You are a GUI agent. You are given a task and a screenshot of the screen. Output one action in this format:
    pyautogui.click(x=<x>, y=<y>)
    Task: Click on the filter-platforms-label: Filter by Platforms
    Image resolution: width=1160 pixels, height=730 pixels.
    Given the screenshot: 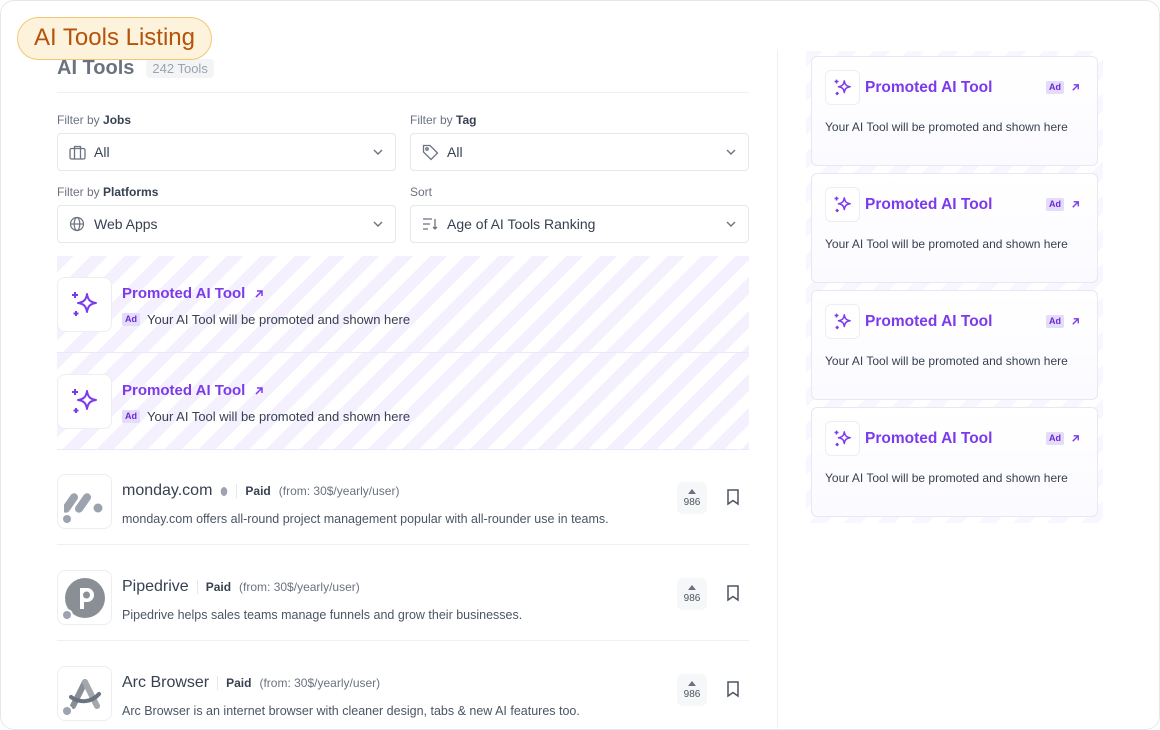 What is the action you would take?
    pyautogui.click(x=226, y=192)
    